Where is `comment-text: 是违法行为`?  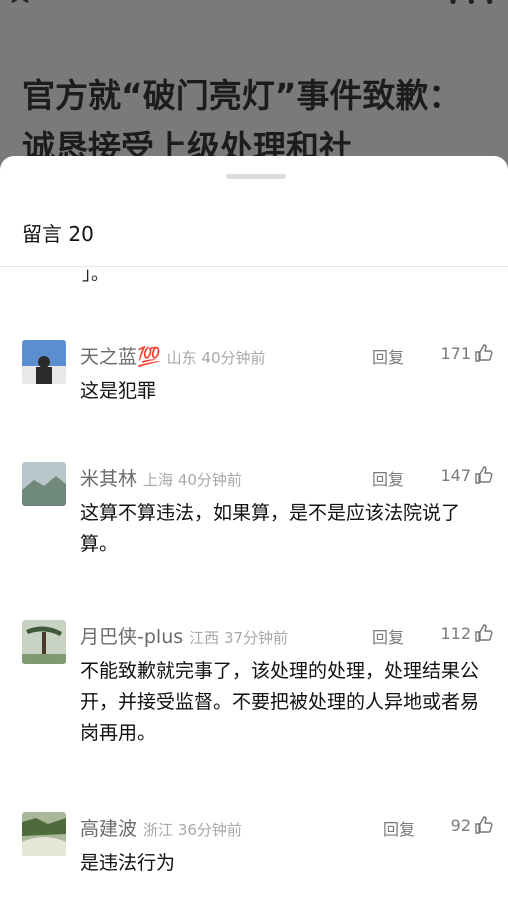
comment-text: 是违法行为 is located at coordinates (128, 863).